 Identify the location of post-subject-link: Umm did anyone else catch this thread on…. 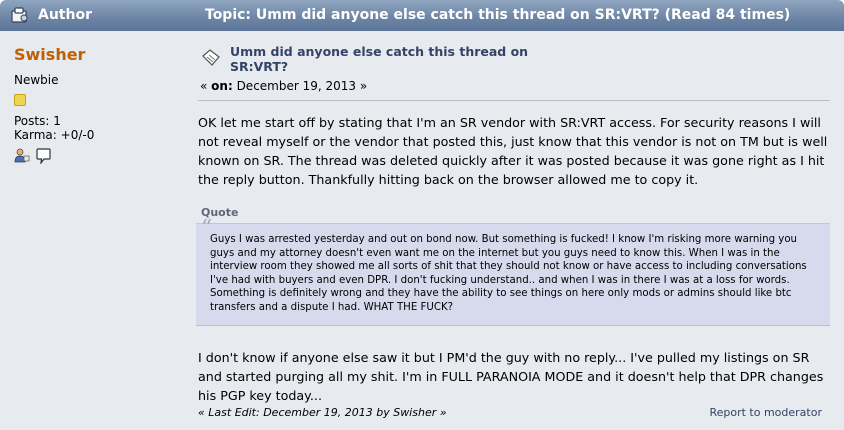
(380, 59).